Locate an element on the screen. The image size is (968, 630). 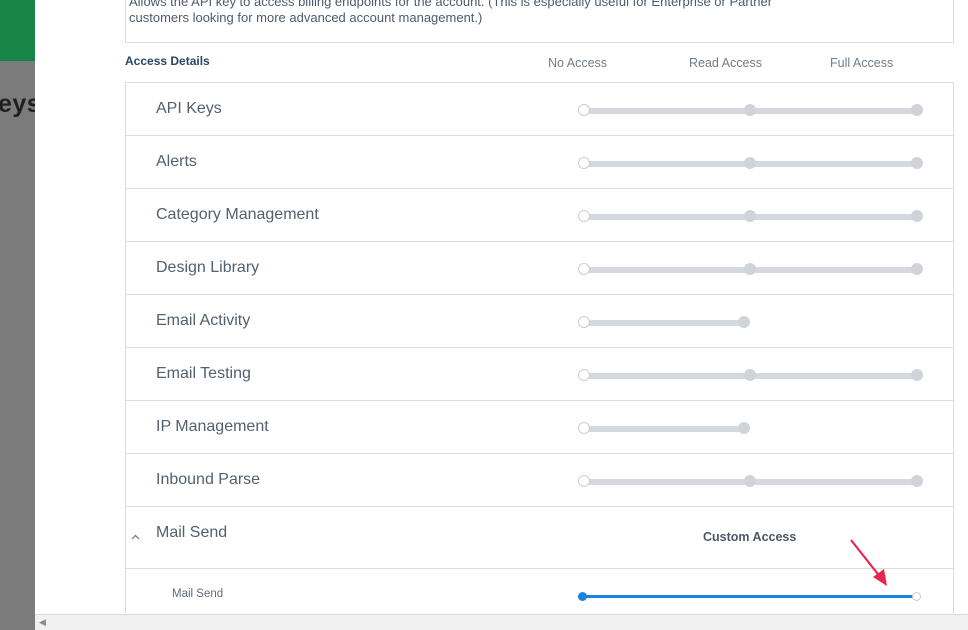
horizontal-scrollbar: ◀ is located at coordinates (501, 622).